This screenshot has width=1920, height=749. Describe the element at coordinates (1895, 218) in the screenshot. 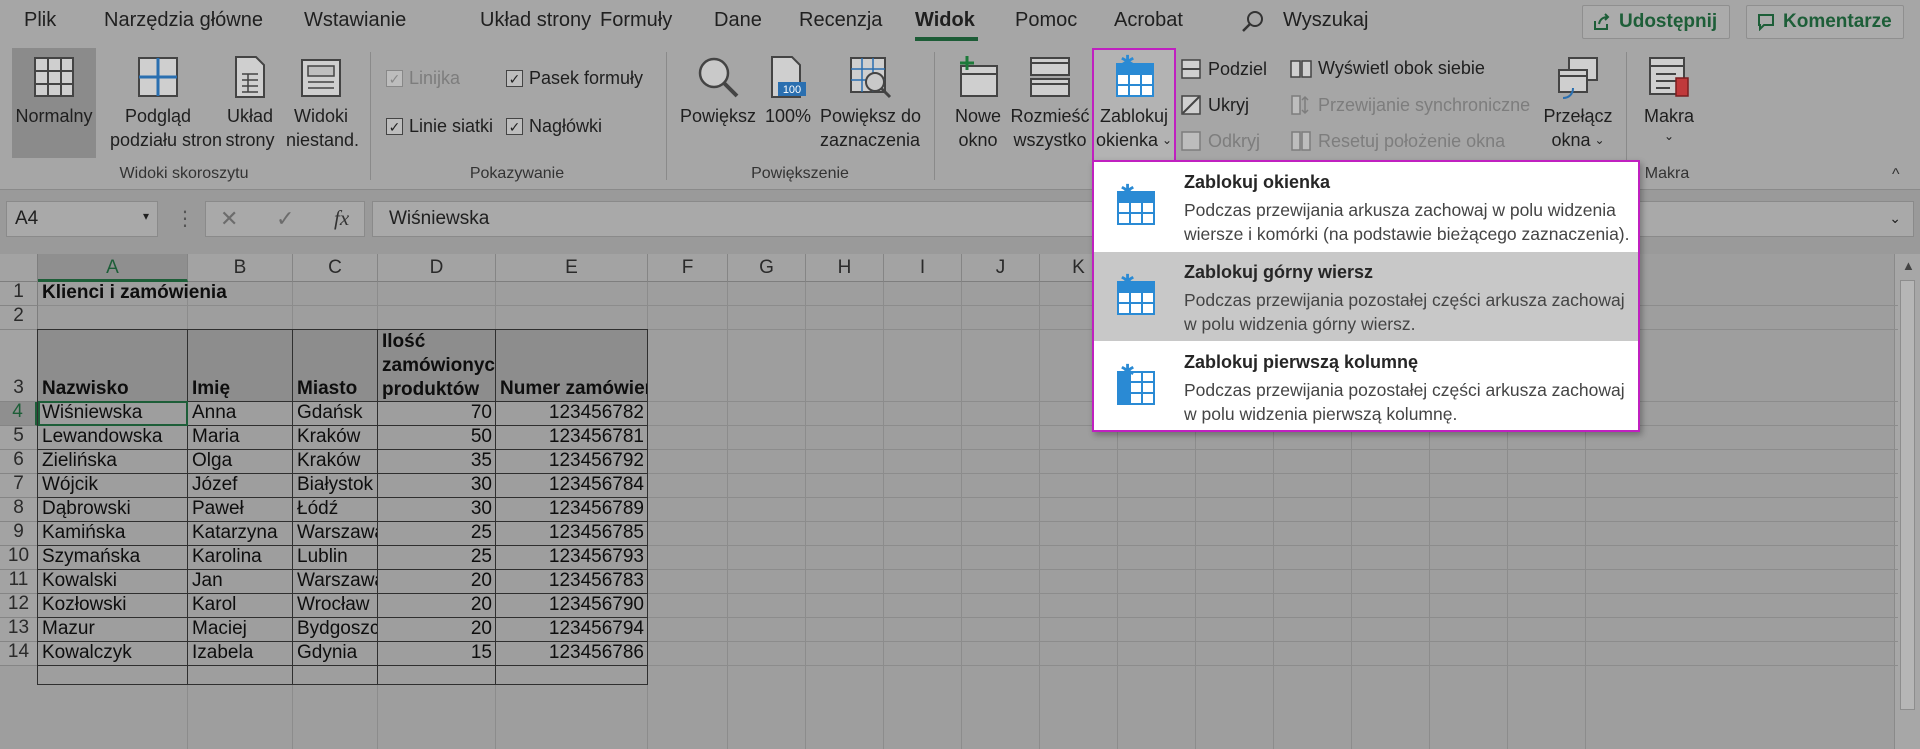

I see `expand-formula-icon: ⌄` at that location.